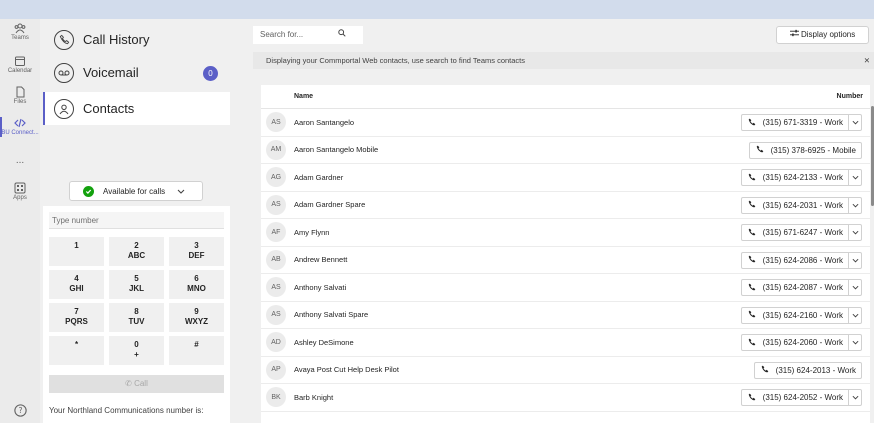  Describe the element at coordinates (76, 251) in the screenshot. I see `key-1: 1` at that location.